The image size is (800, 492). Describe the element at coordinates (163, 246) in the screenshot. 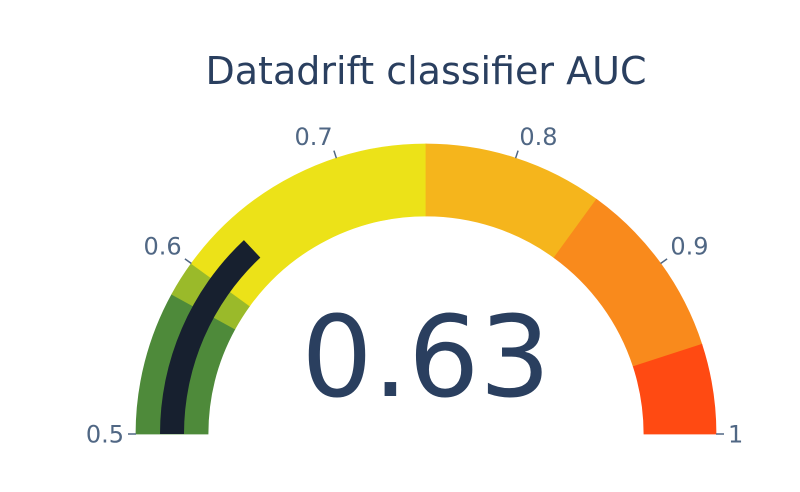

I see `gauge-tick-label-1: 0.6` at that location.